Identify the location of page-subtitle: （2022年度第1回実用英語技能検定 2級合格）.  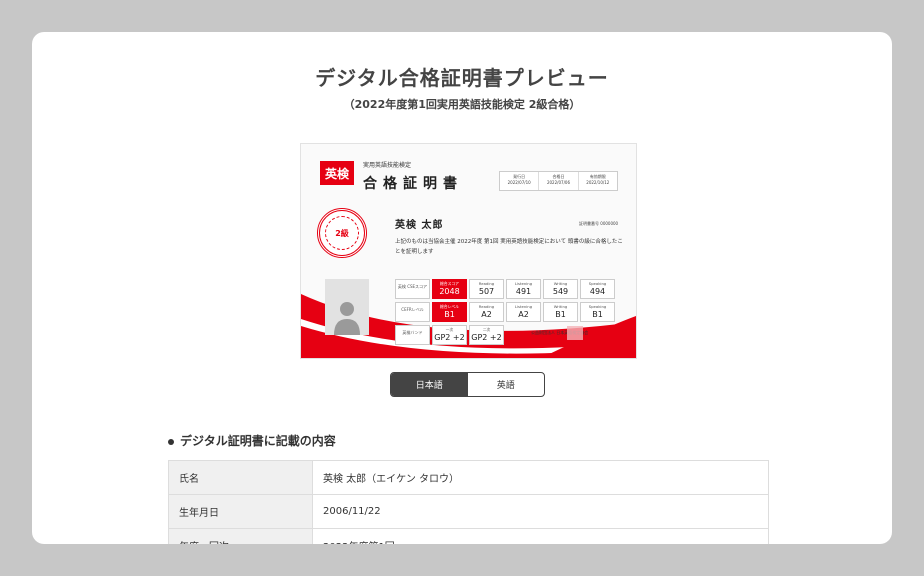
(462, 104).